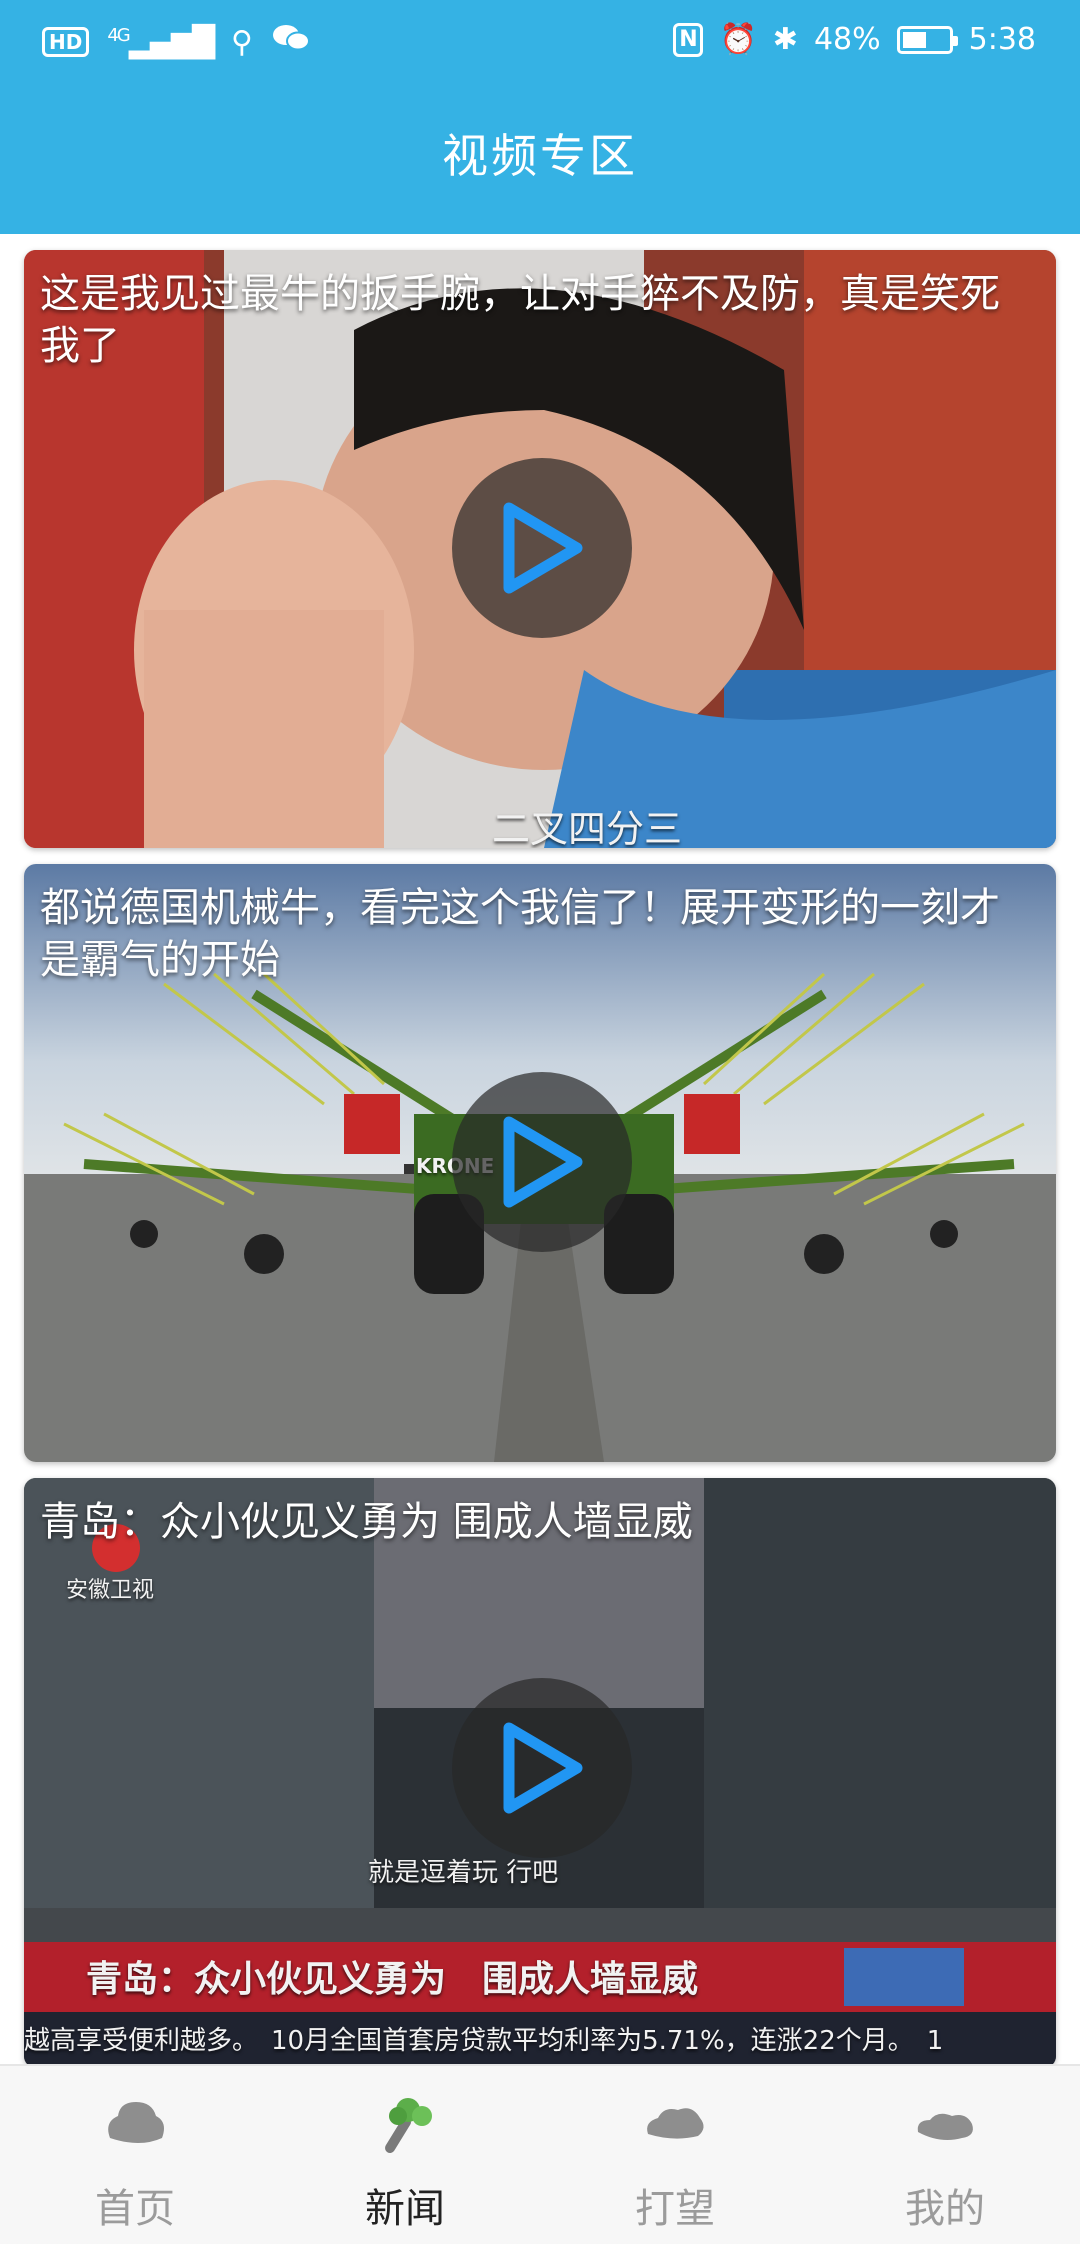 The image size is (1080, 2244). I want to click on wechat-icon, so click(291, 42).